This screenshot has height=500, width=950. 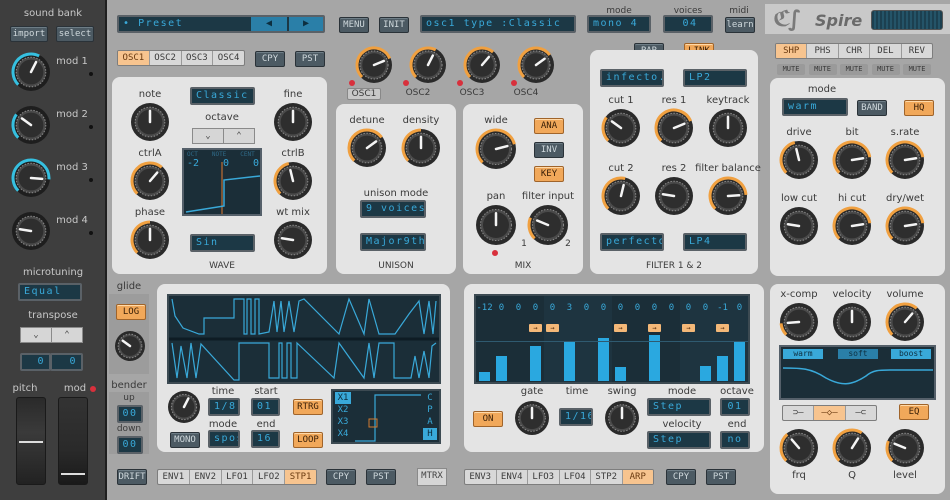 I want to click on pitch-wheel, so click(x=31, y=441).